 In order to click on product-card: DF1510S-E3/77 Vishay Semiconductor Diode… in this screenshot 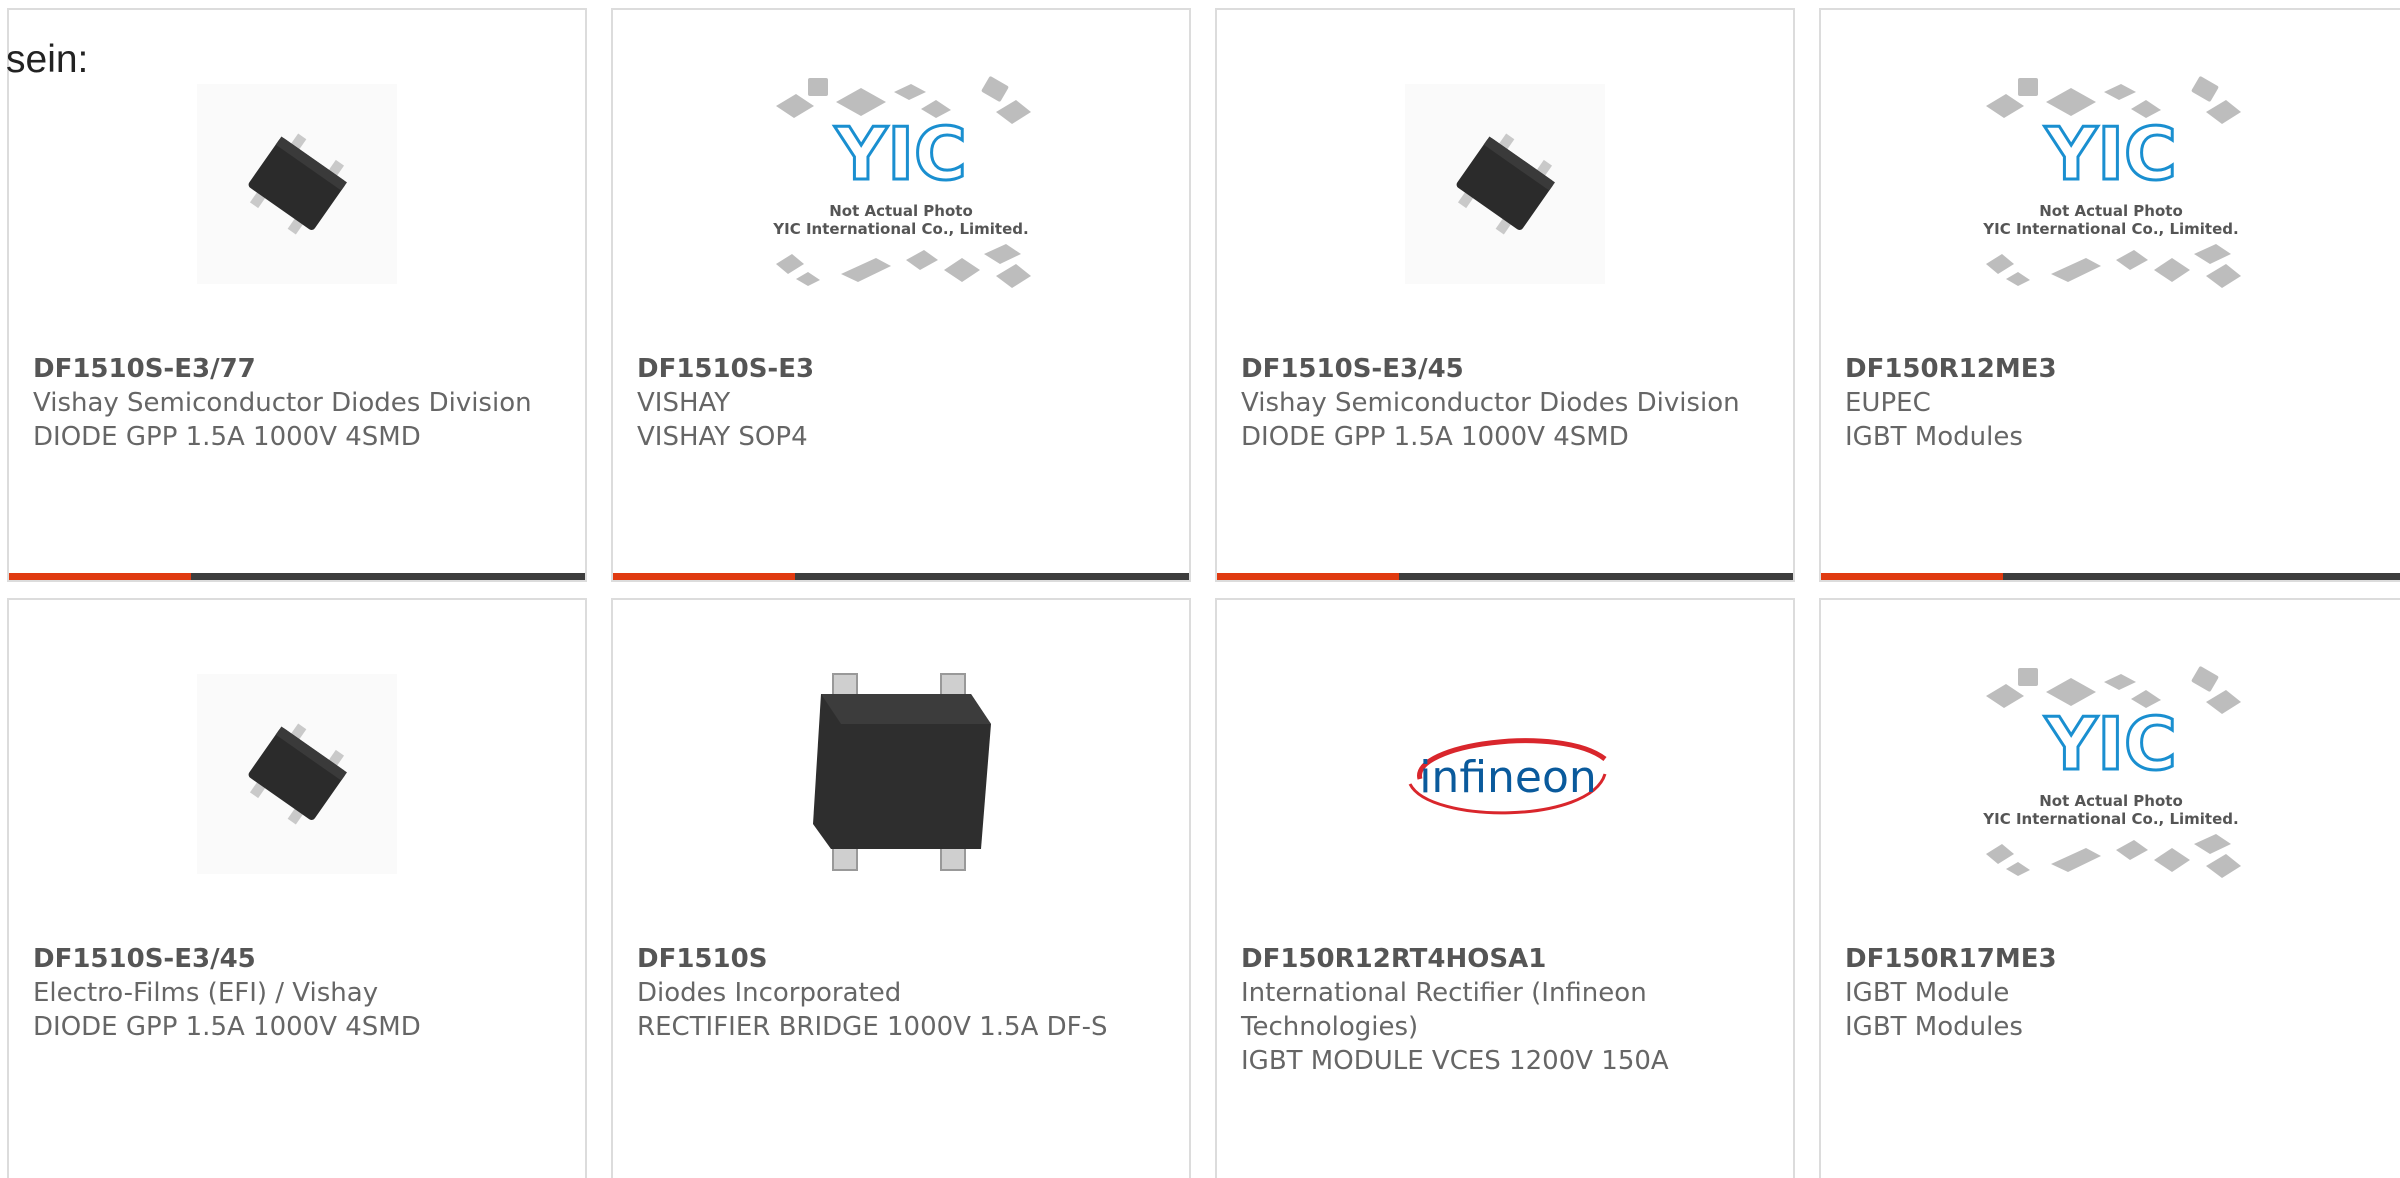, I will do `click(297, 295)`.